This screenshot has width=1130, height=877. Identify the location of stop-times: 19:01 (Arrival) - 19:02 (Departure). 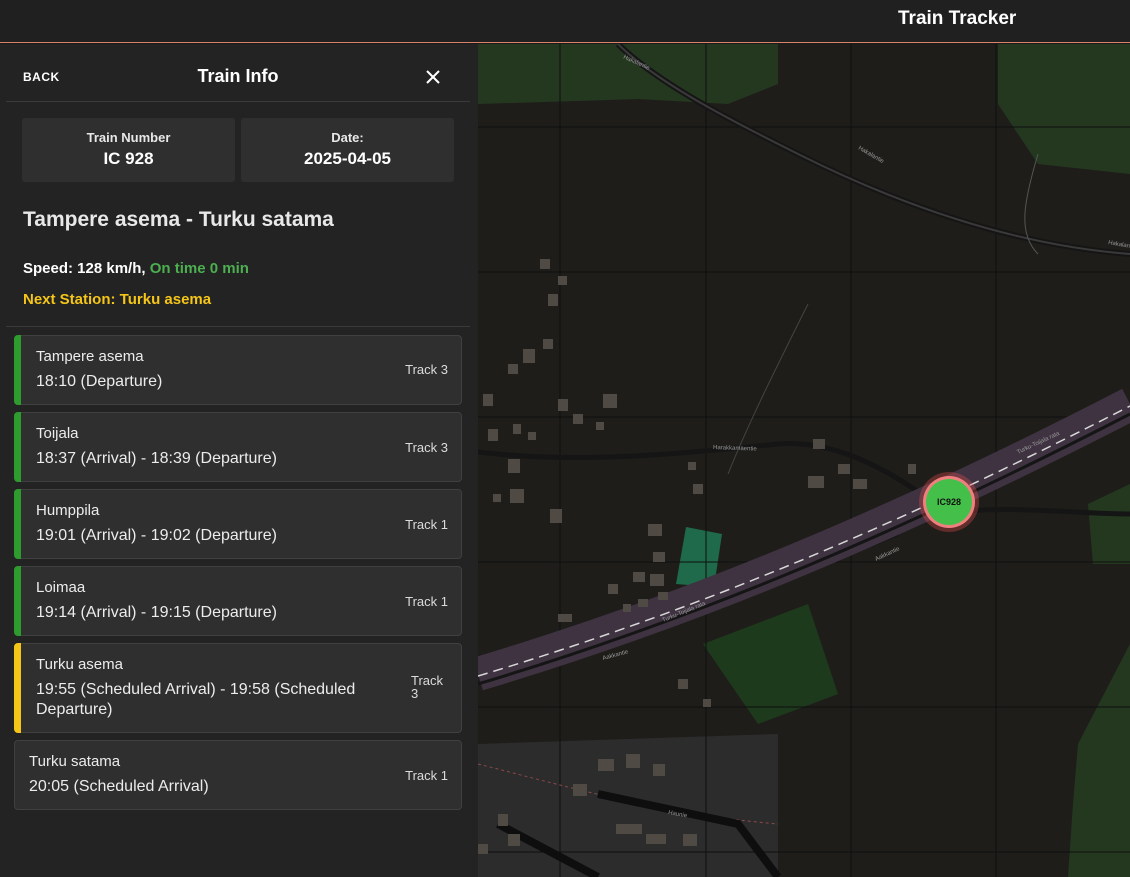
(156, 535).